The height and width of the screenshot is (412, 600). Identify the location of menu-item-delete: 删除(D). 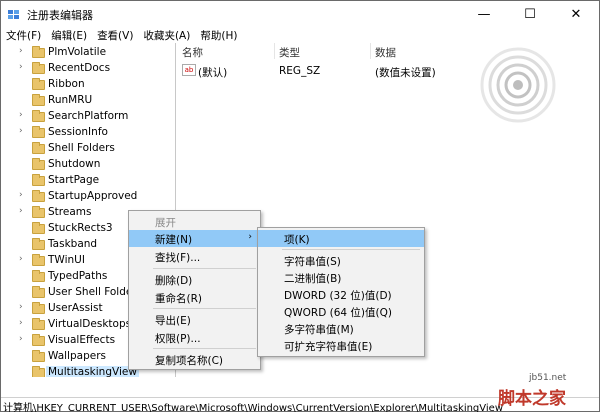
(194, 279).